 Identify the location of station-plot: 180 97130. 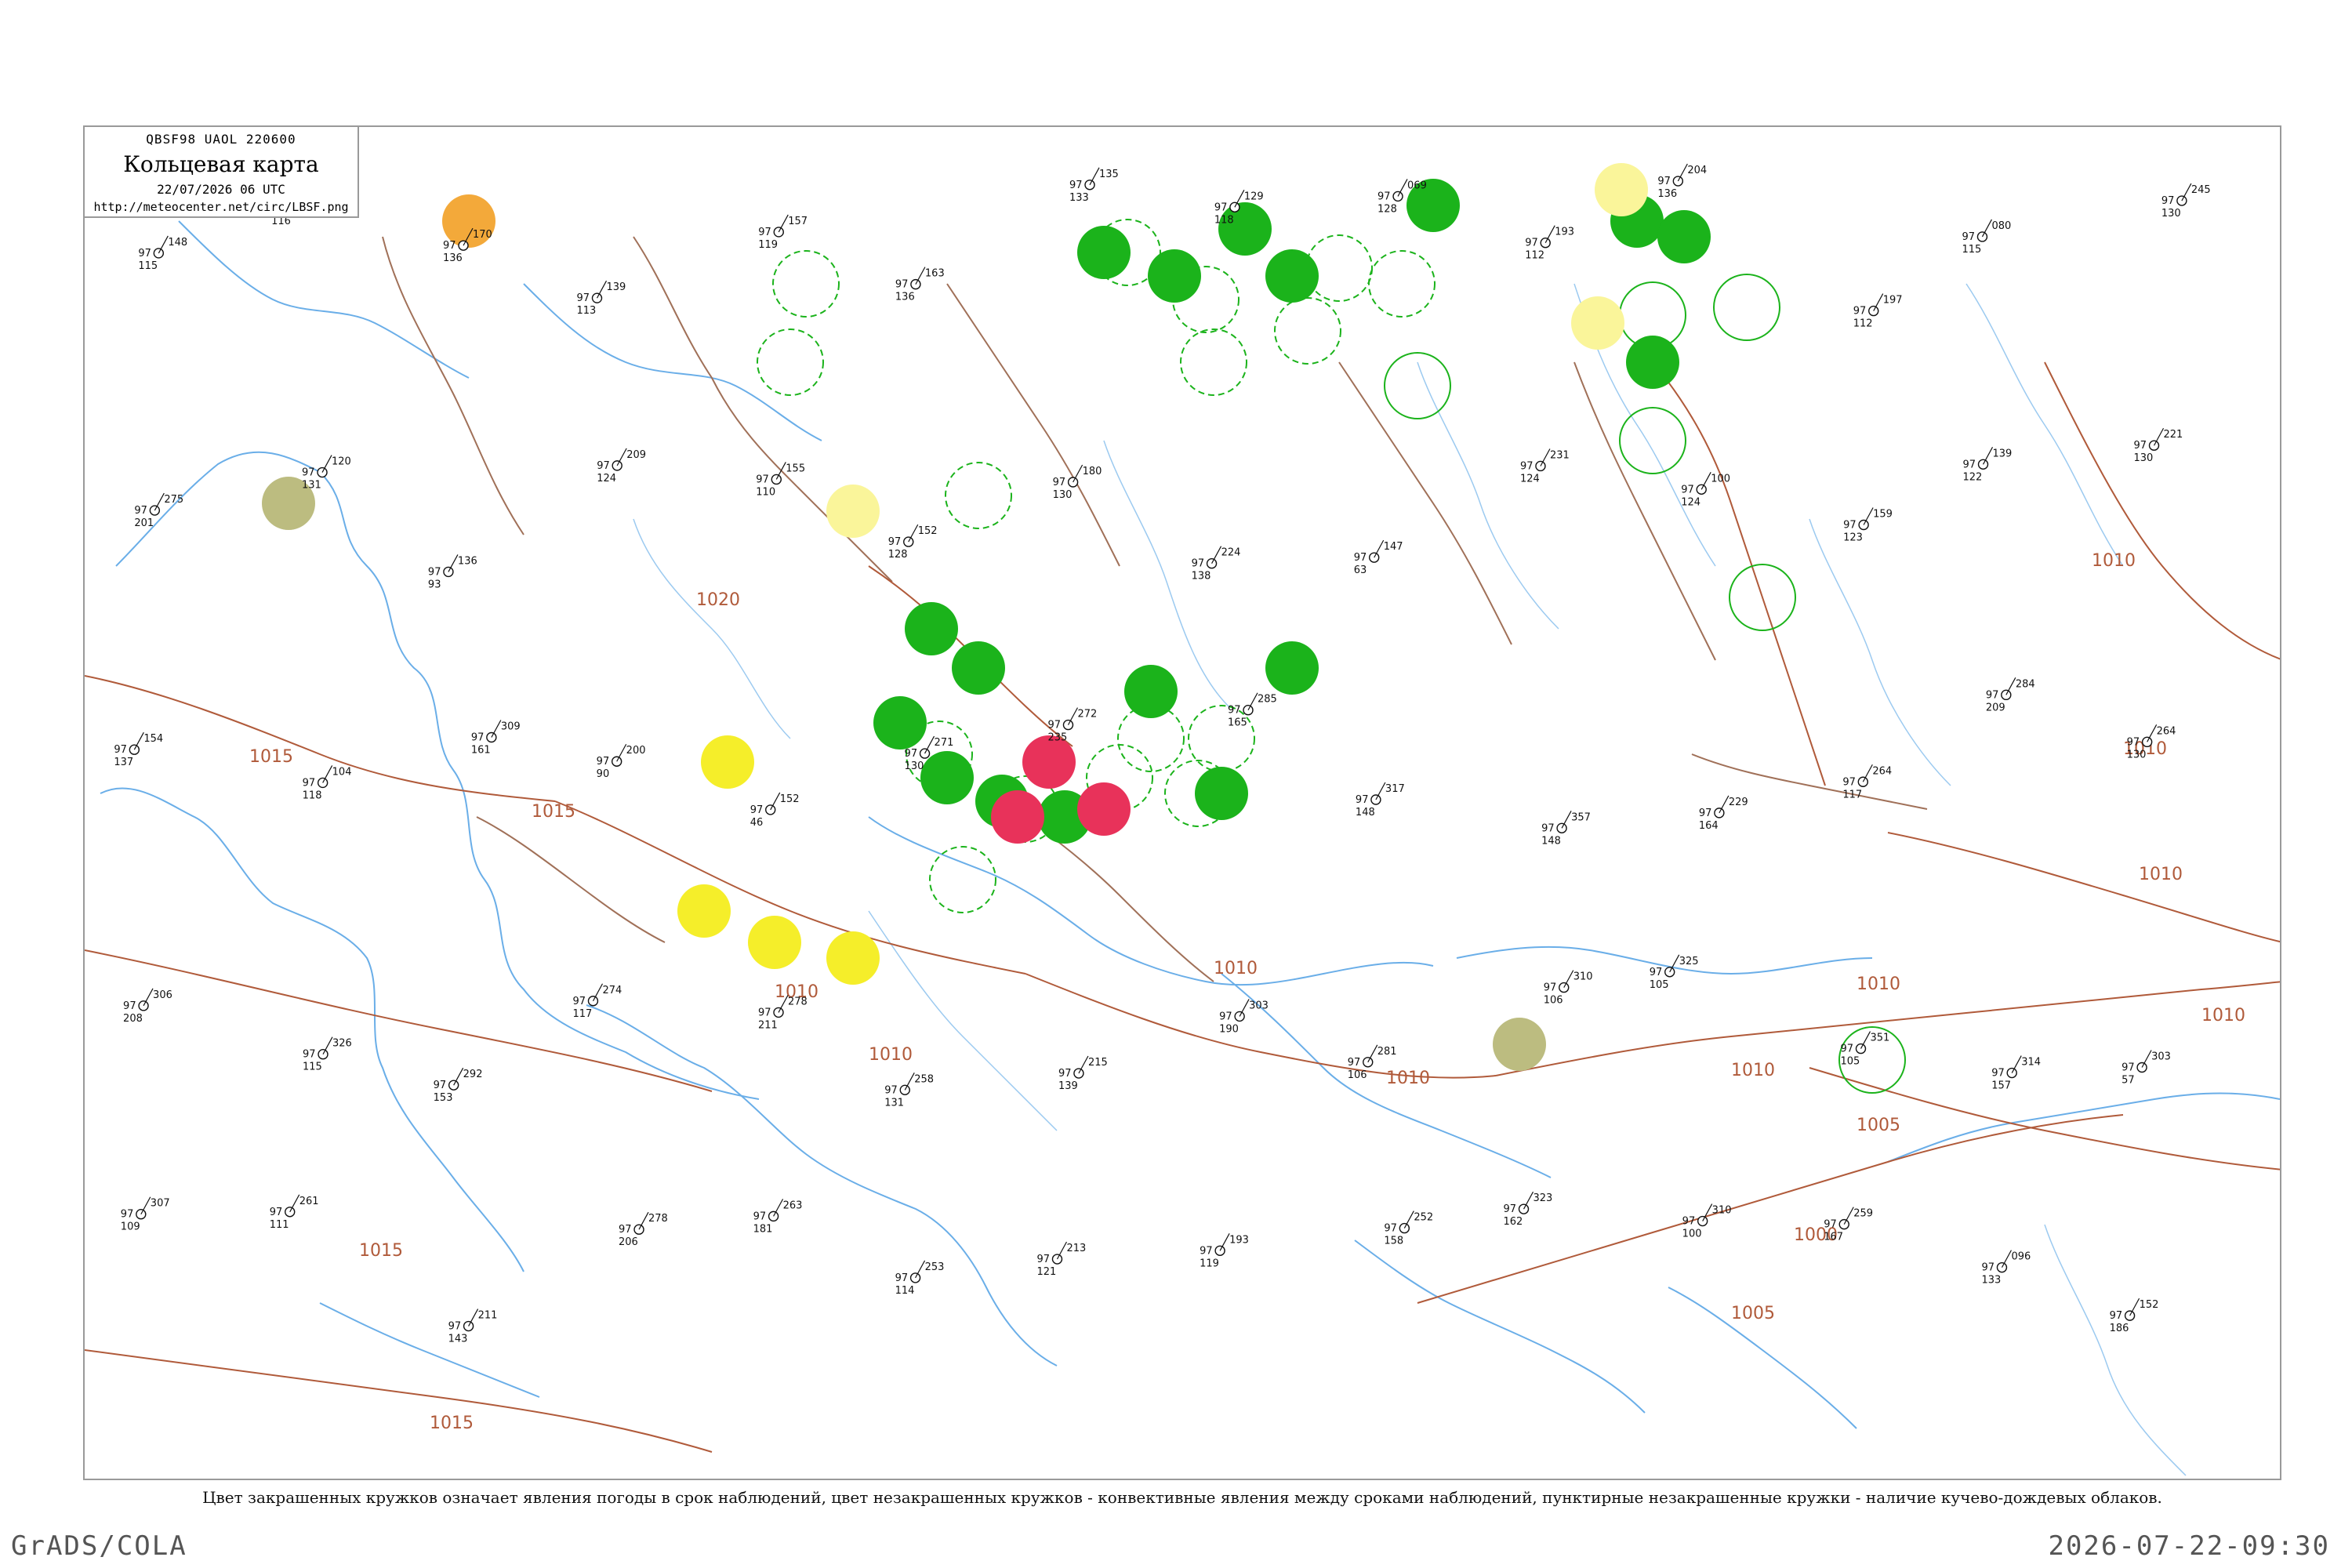
(1077, 482).